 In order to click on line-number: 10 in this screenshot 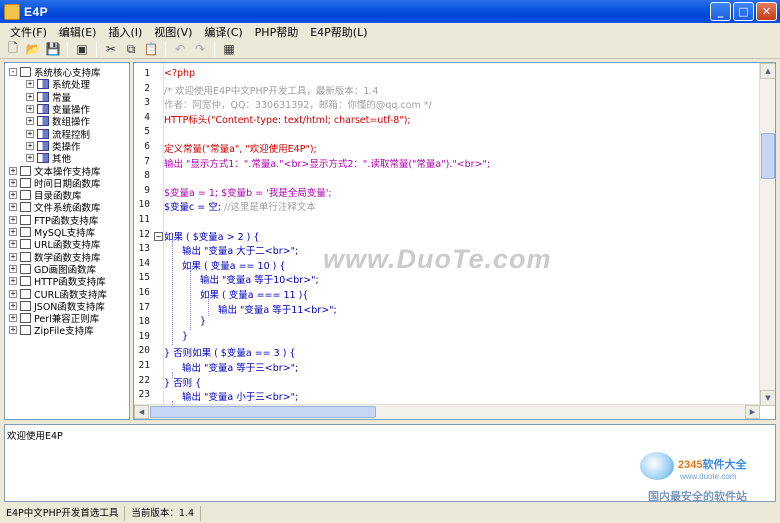, I will do `click(144, 205)`.